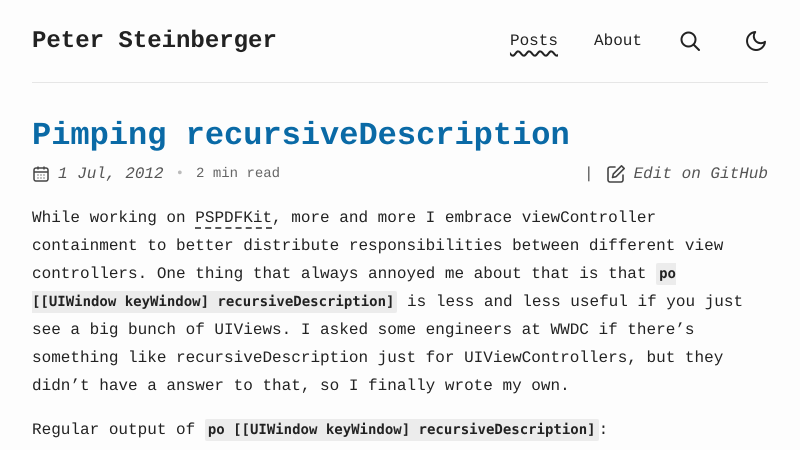  Describe the element at coordinates (618, 41) in the screenshot. I see `nav-link: About` at that location.